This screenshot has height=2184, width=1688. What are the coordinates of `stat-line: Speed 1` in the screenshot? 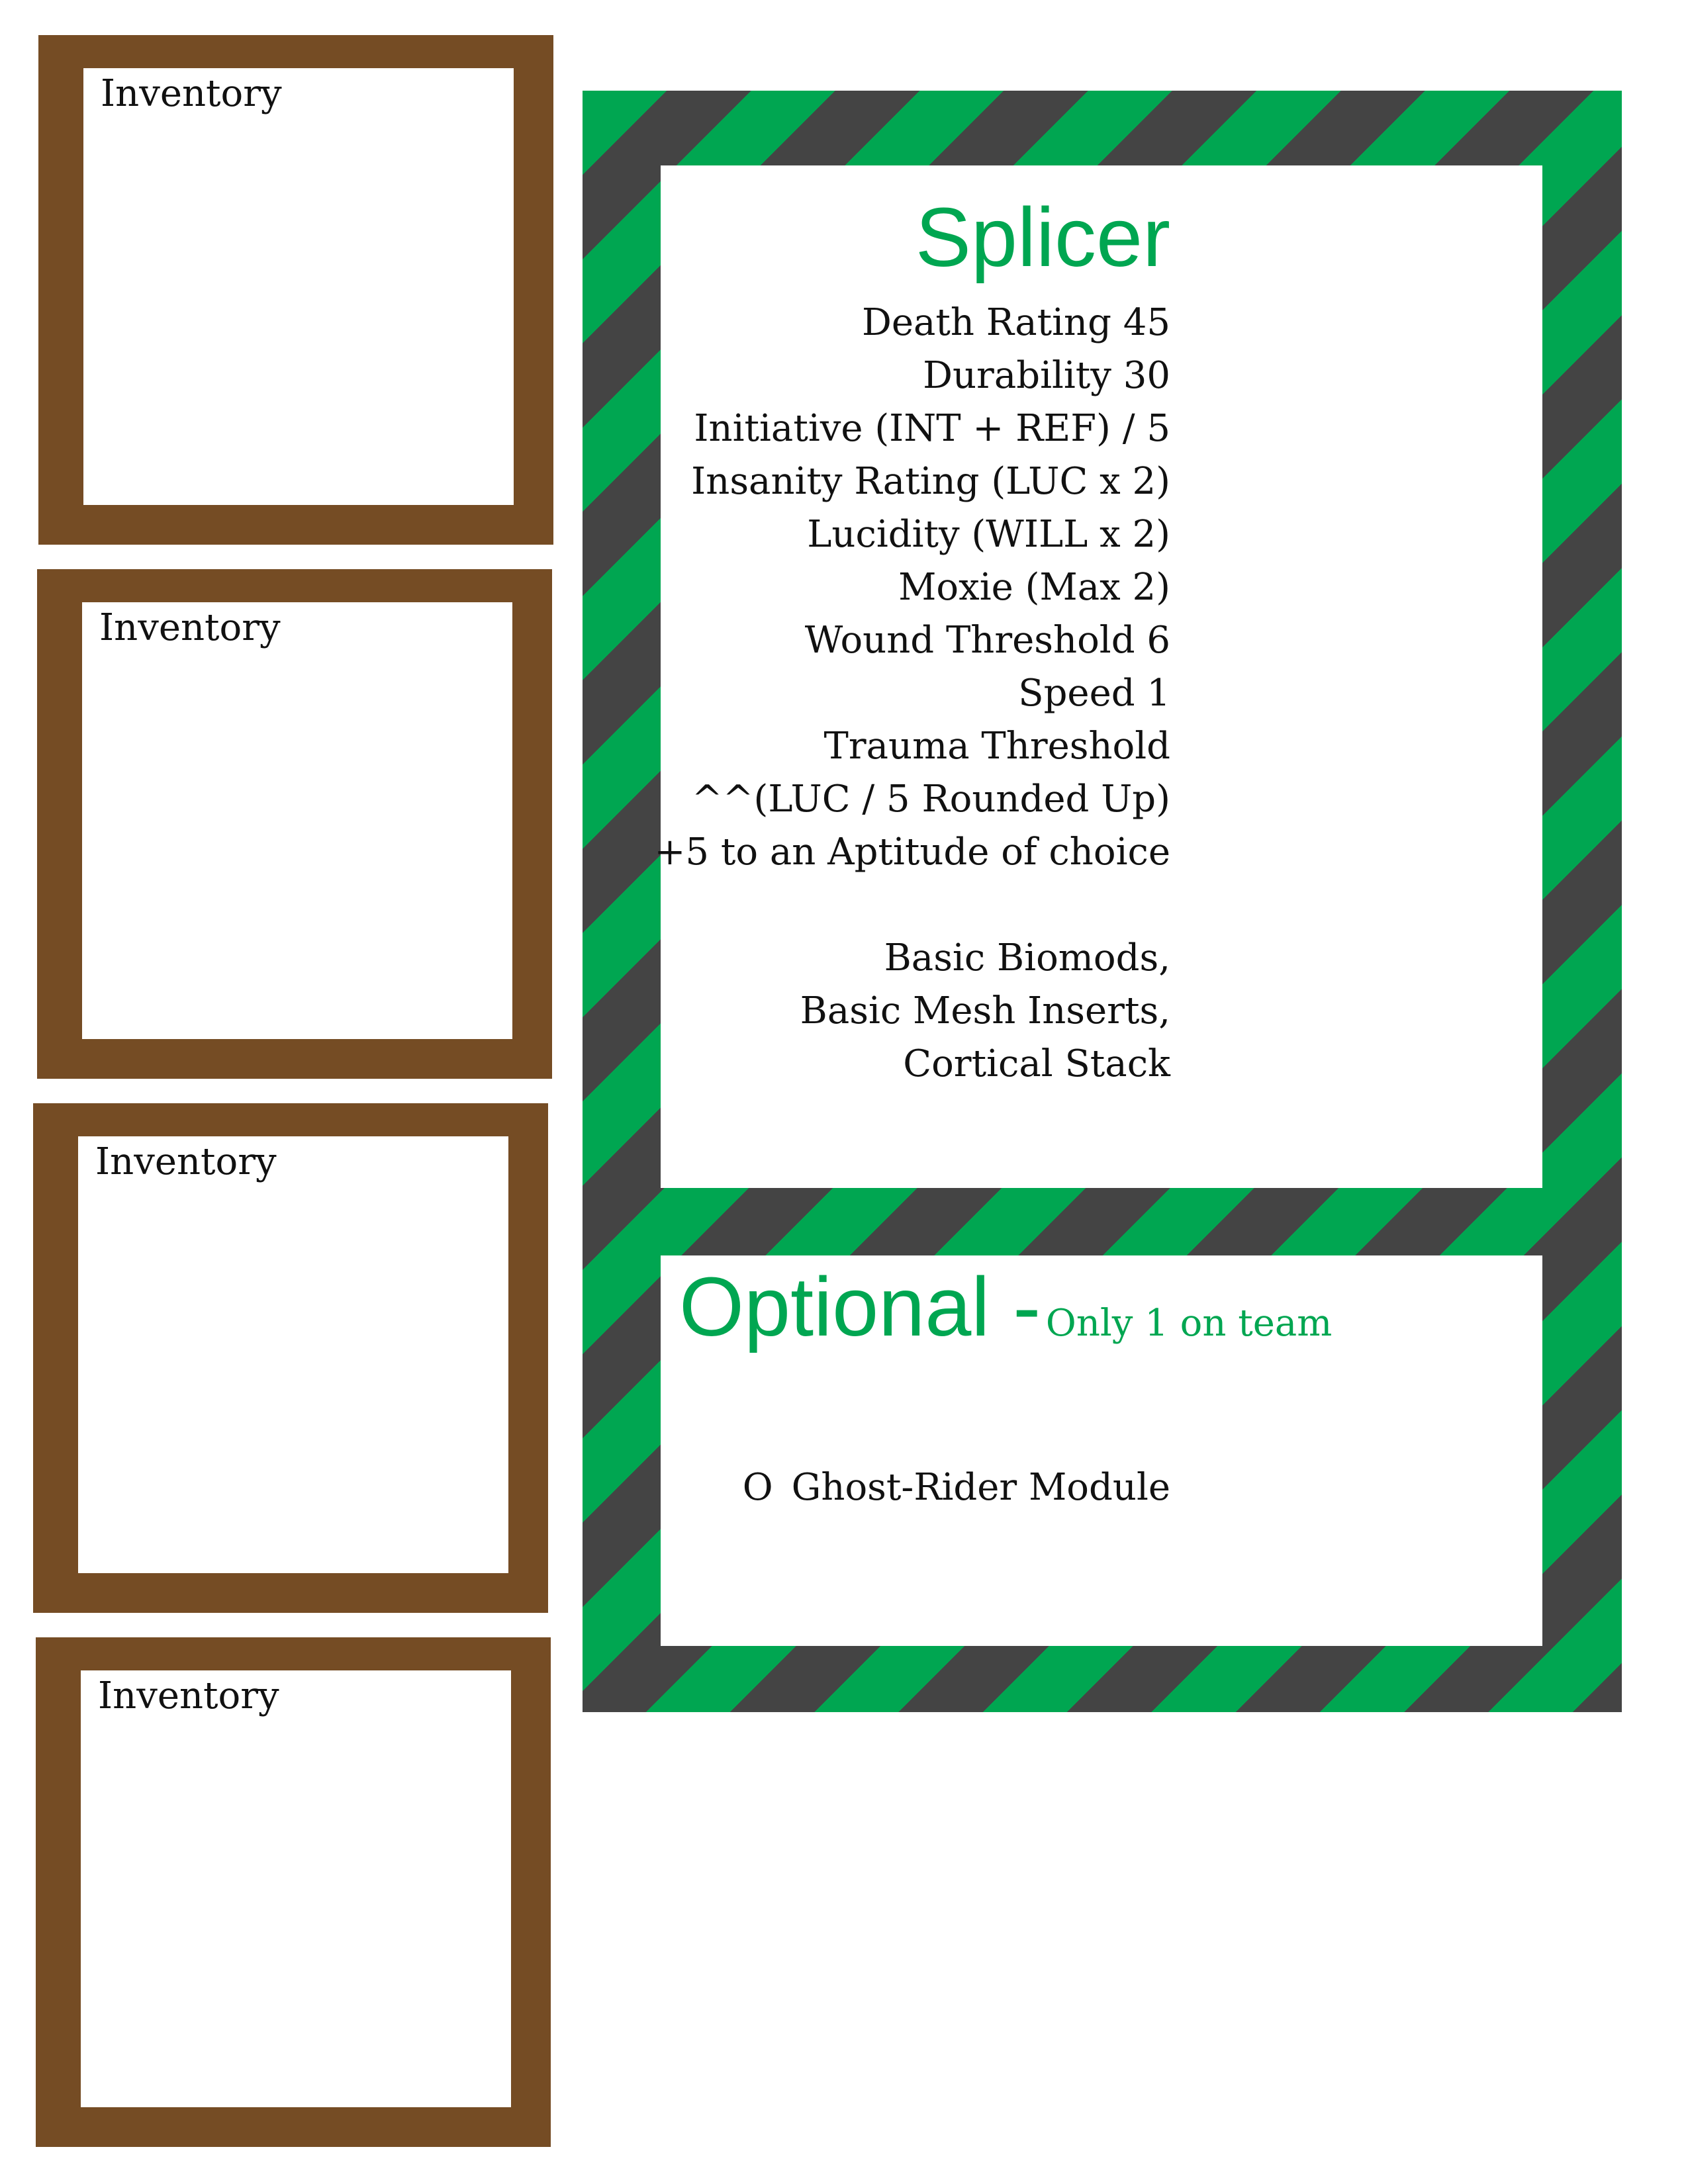 It's located at (1094, 694).